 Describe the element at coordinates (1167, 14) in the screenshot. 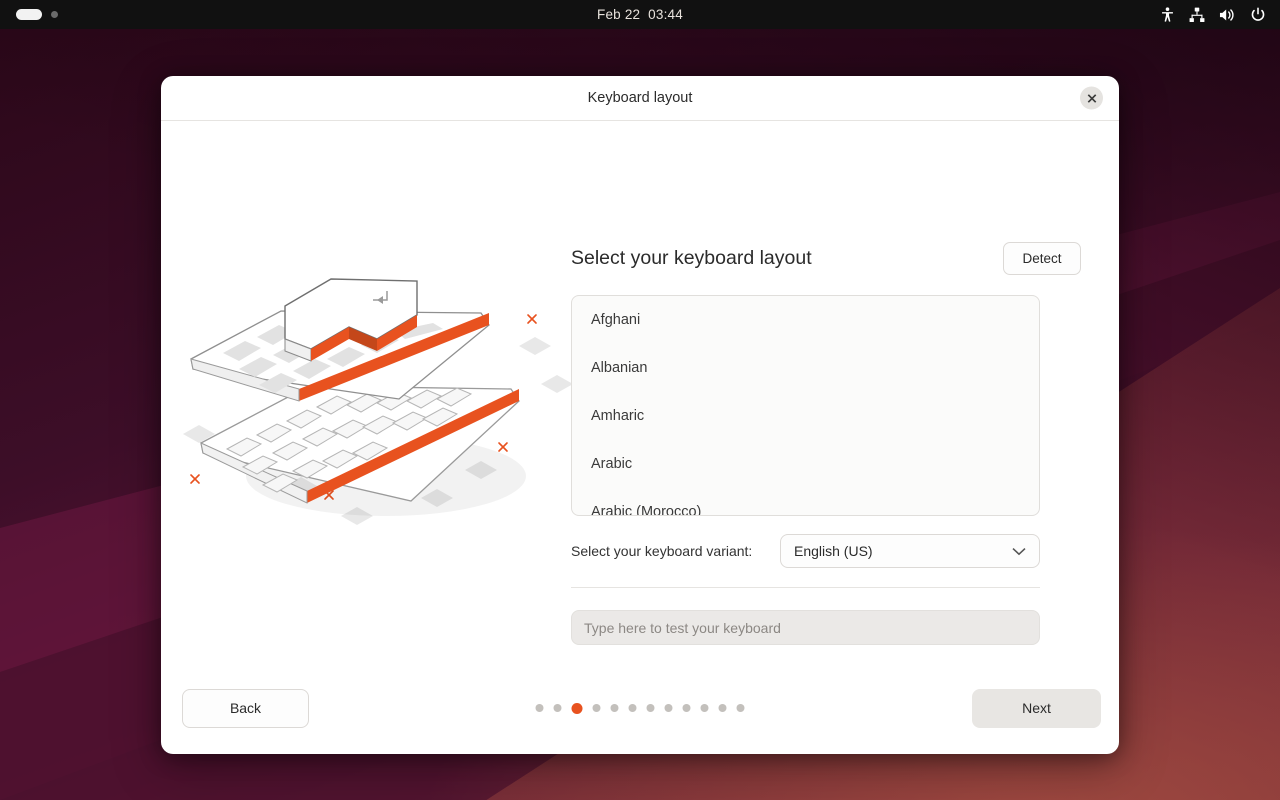

I see `accessibility-icon` at that location.